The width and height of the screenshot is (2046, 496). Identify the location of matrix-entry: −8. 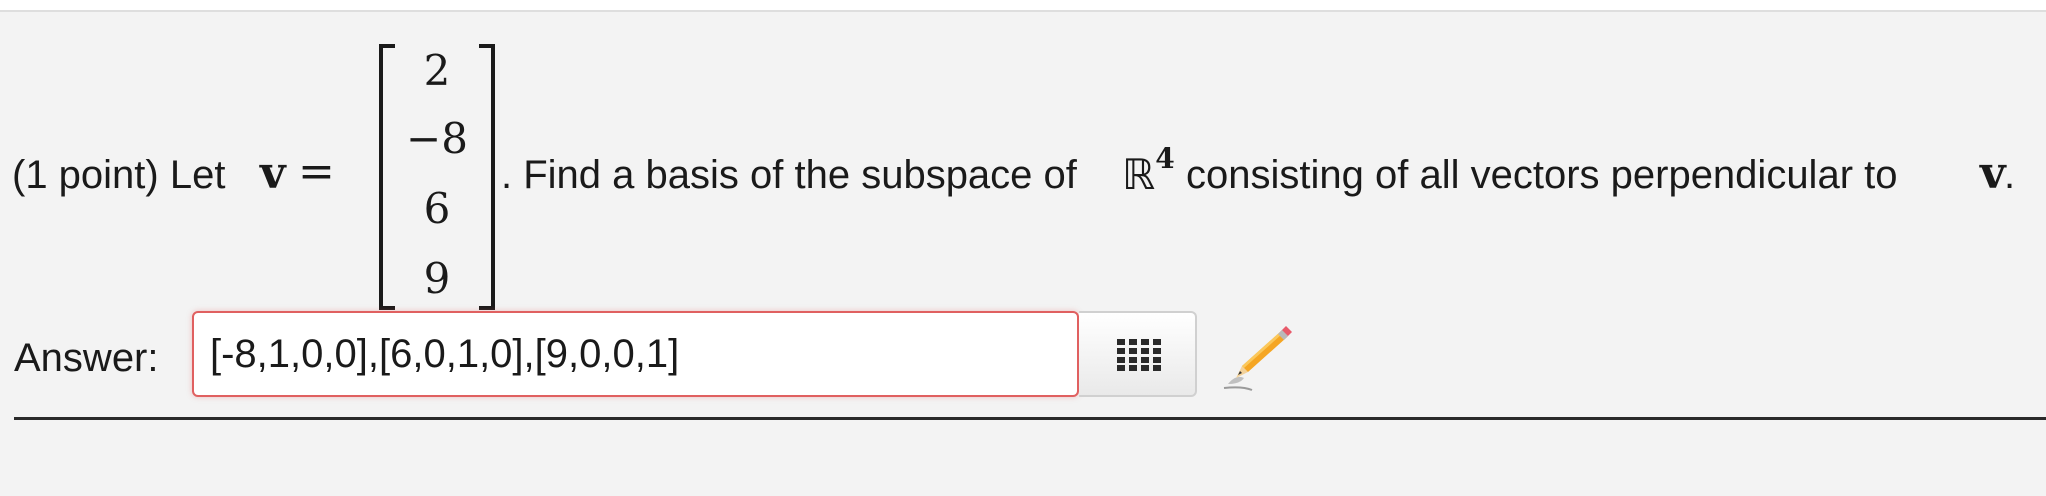
(437, 138).